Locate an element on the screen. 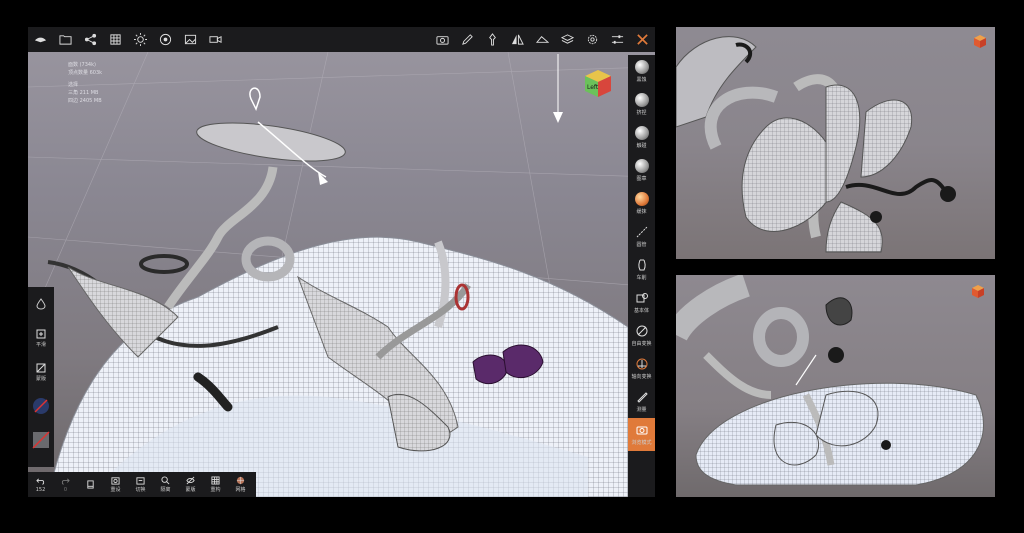  isolate-button: 隔离 is located at coordinates (165, 484).